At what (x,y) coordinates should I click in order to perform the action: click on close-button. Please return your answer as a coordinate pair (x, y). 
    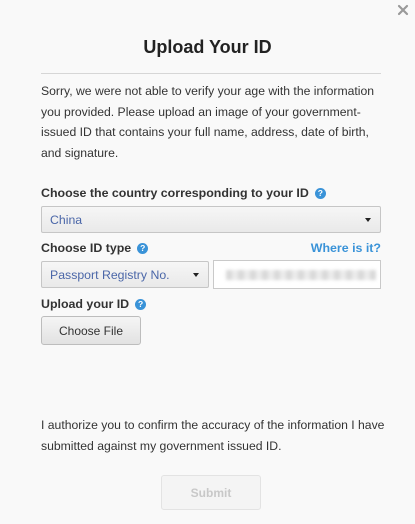
    Looking at the image, I should click on (403, 10).